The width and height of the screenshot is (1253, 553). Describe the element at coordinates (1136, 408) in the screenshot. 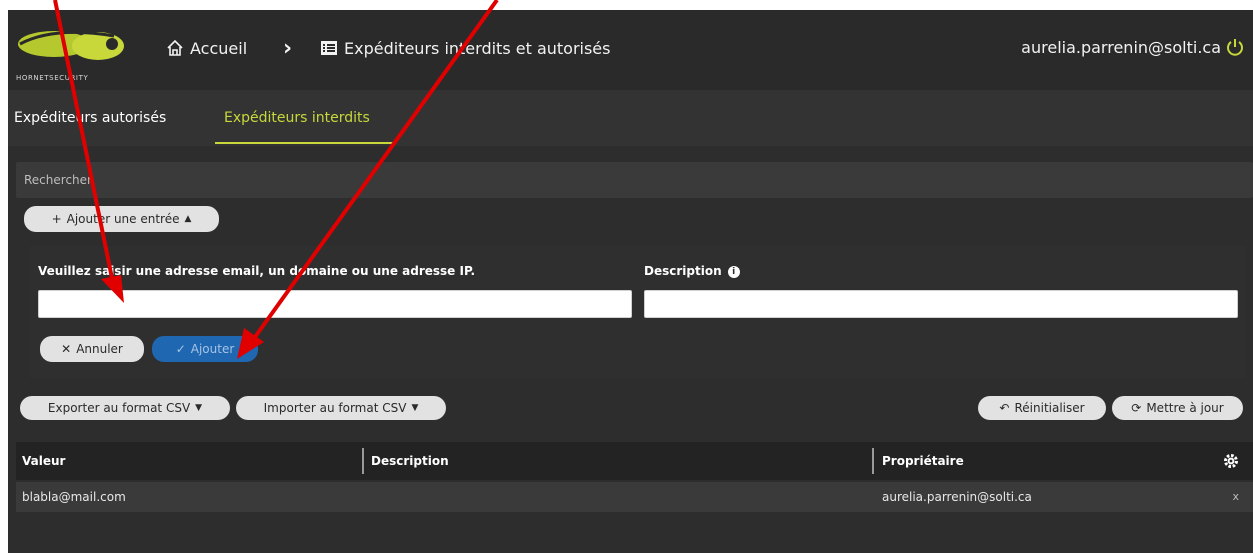

I see `refresh-icon: ⟳` at that location.